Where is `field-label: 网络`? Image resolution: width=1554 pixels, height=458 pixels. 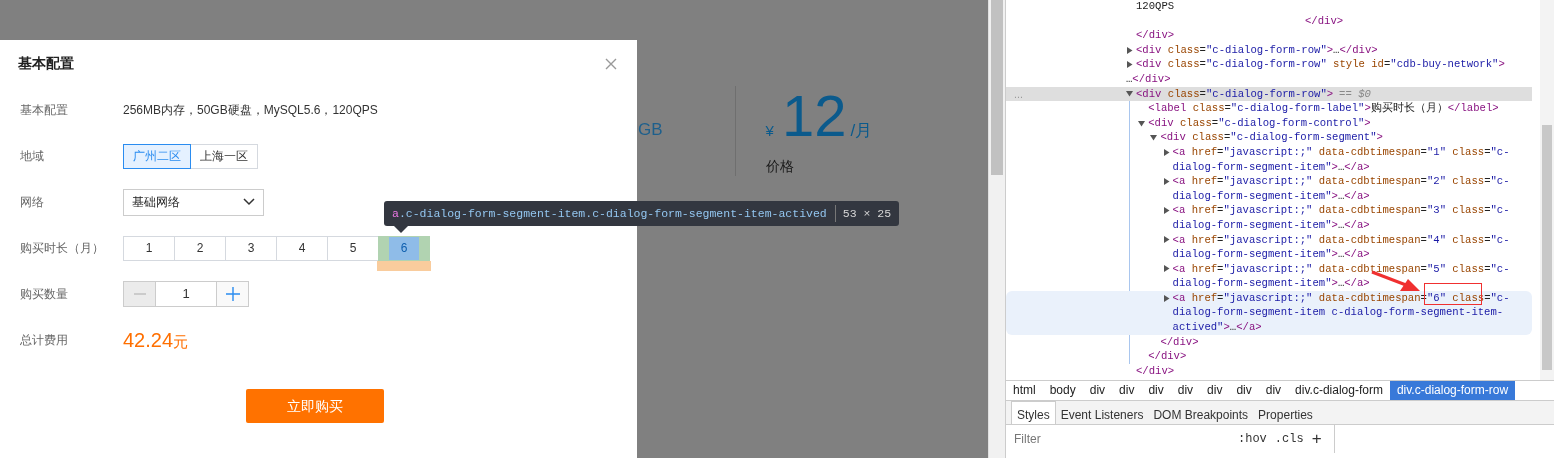
field-label: 网络 is located at coordinates (32, 202).